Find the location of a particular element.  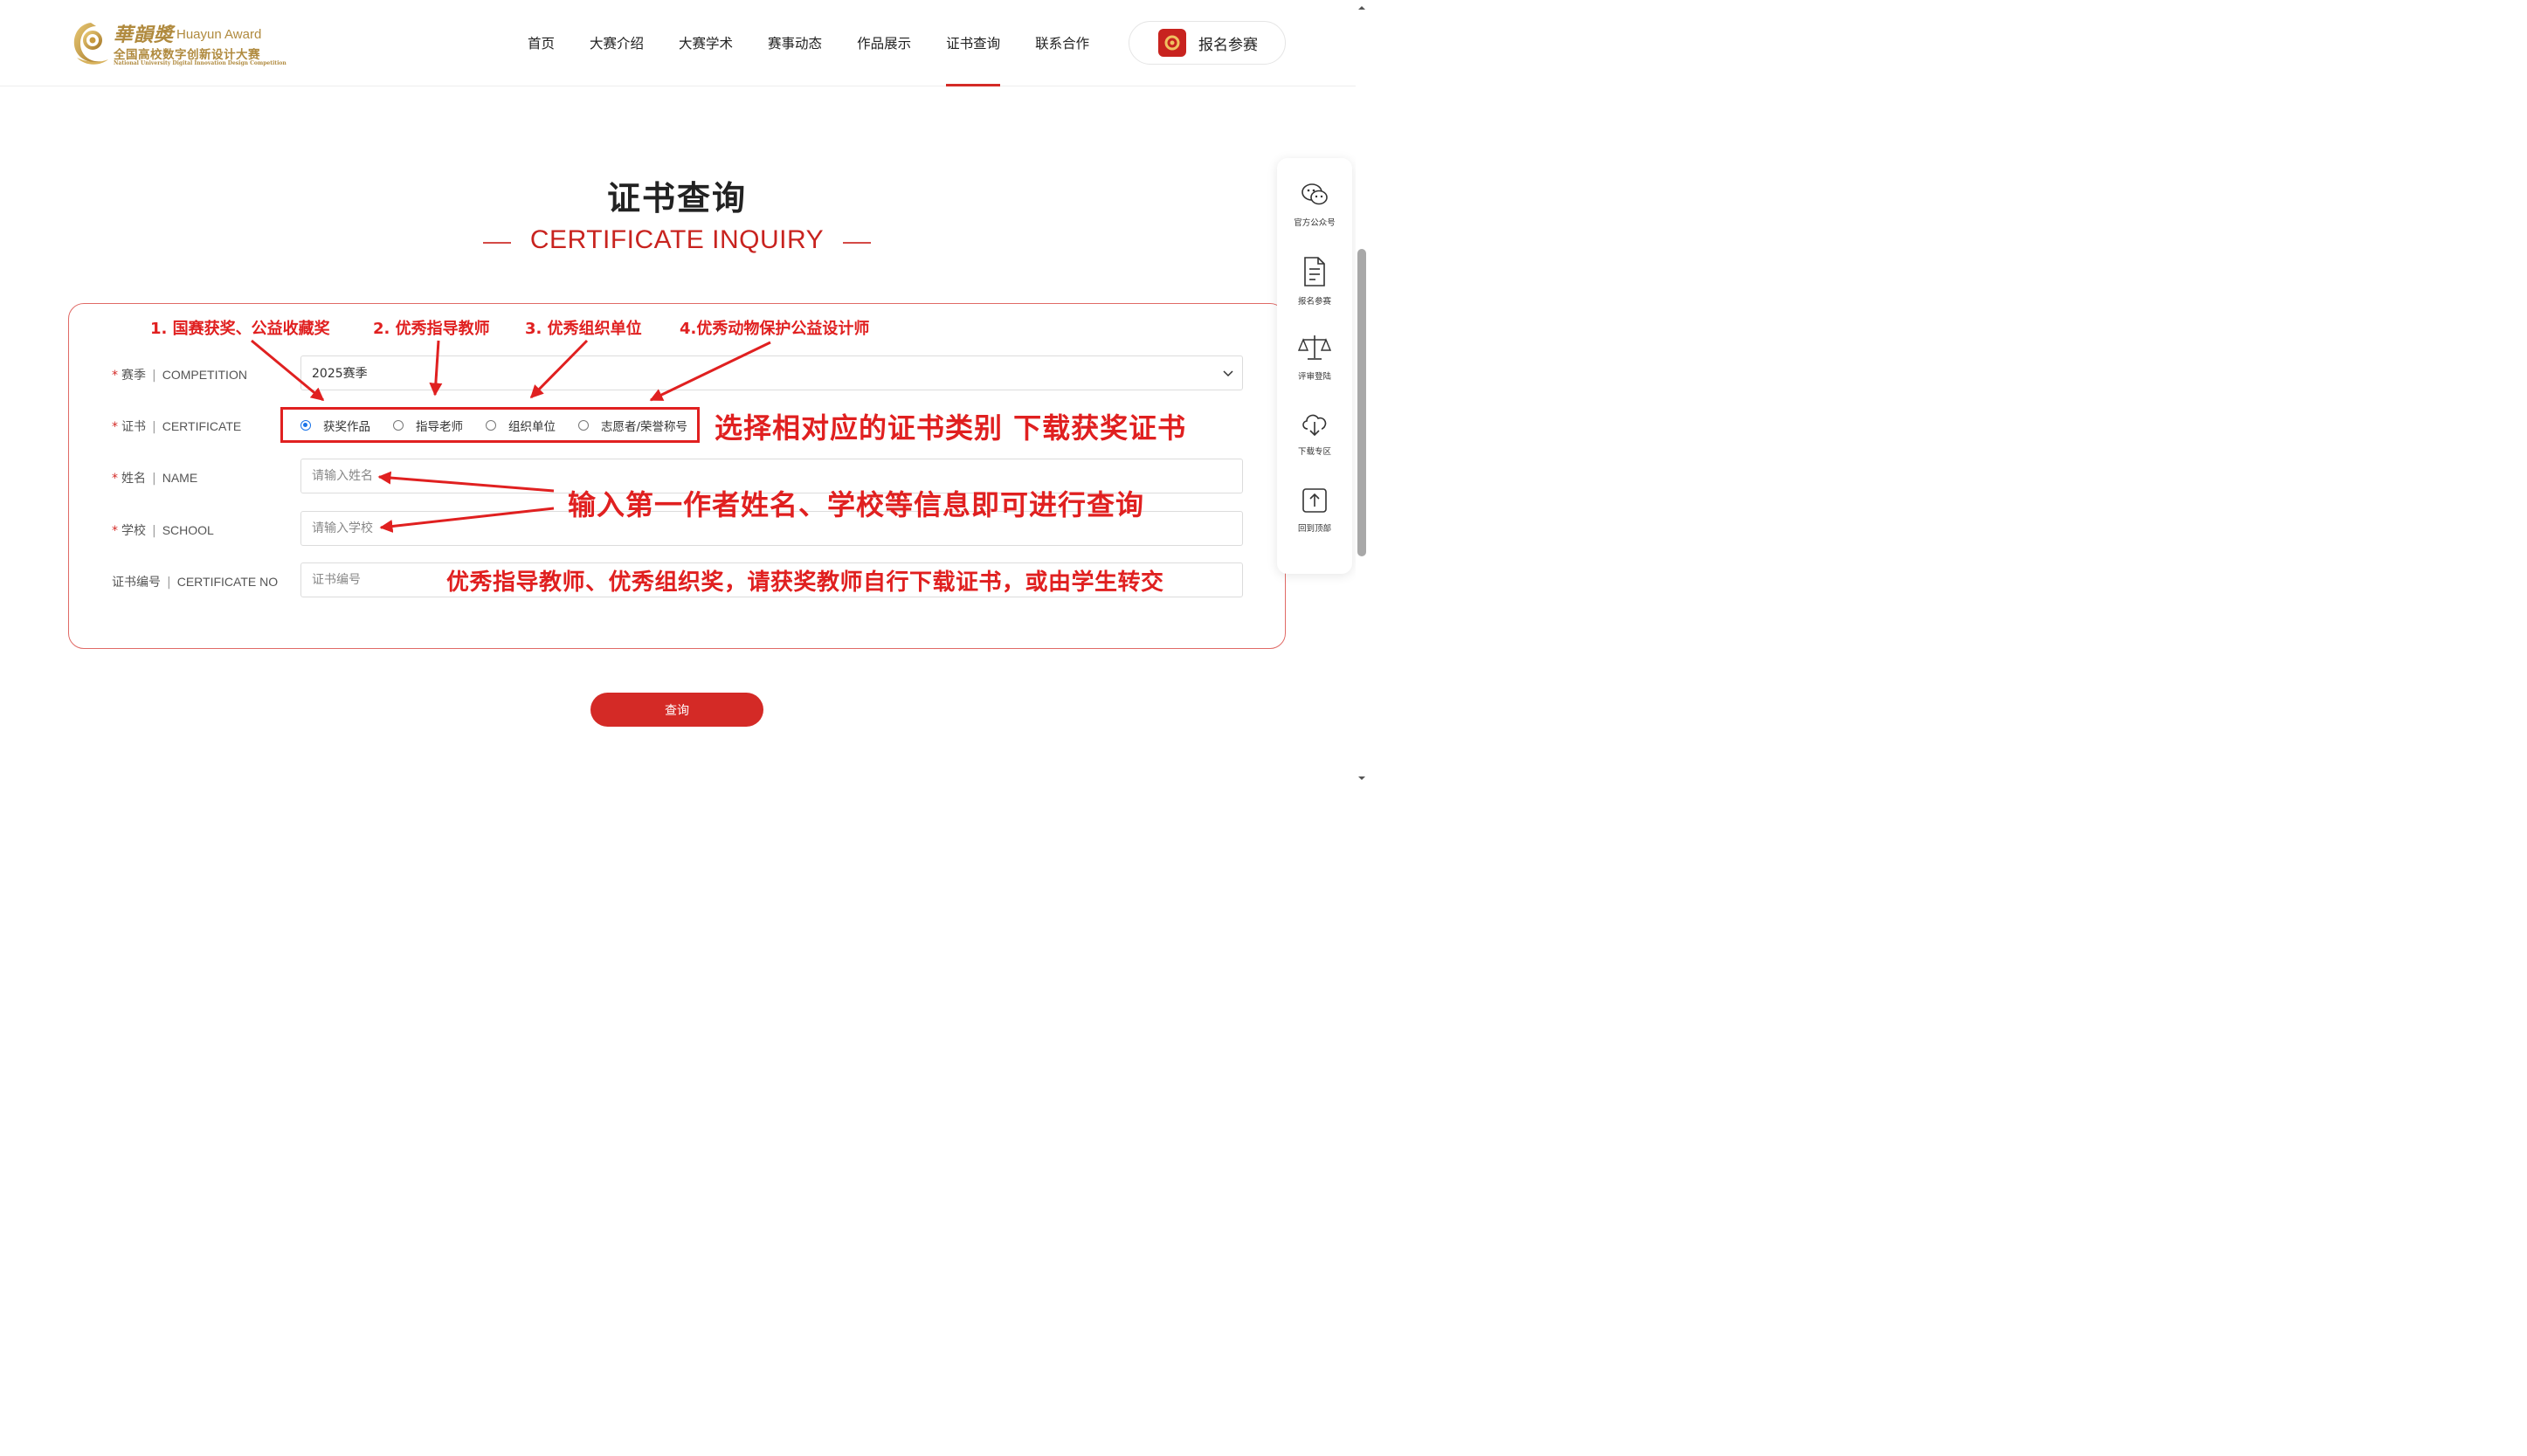

nav-item-intro: 大赛介绍 is located at coordinates (616, 43).